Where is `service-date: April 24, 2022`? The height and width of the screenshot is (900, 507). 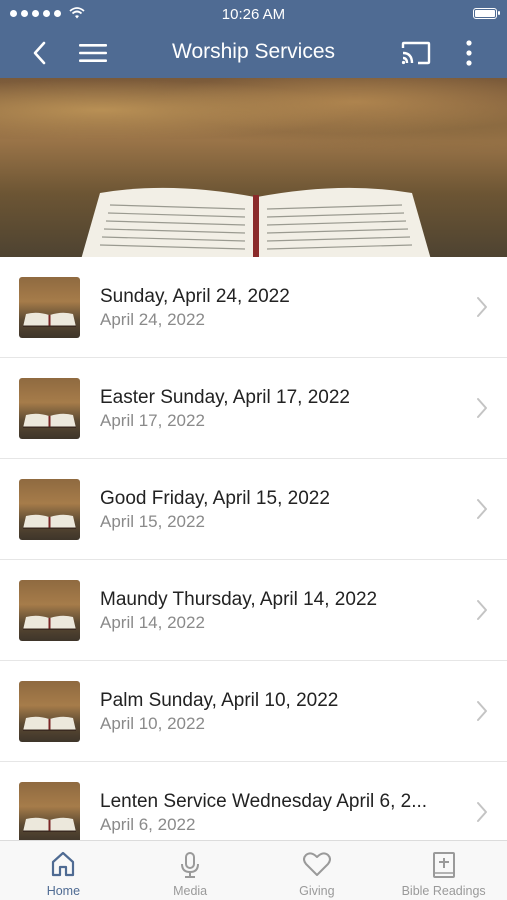
service-date: April 24, 2022 is located at coordinates (152, 319).